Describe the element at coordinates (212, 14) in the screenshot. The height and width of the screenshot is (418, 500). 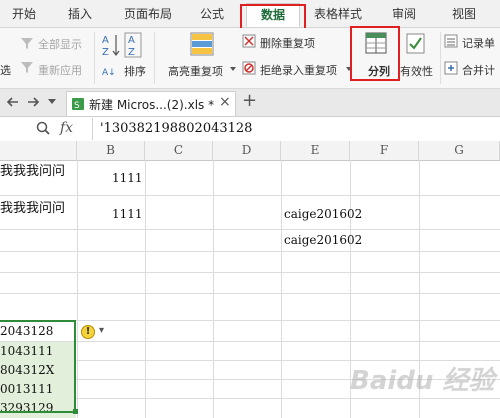
I see `tab-formula: 公式` at that location.